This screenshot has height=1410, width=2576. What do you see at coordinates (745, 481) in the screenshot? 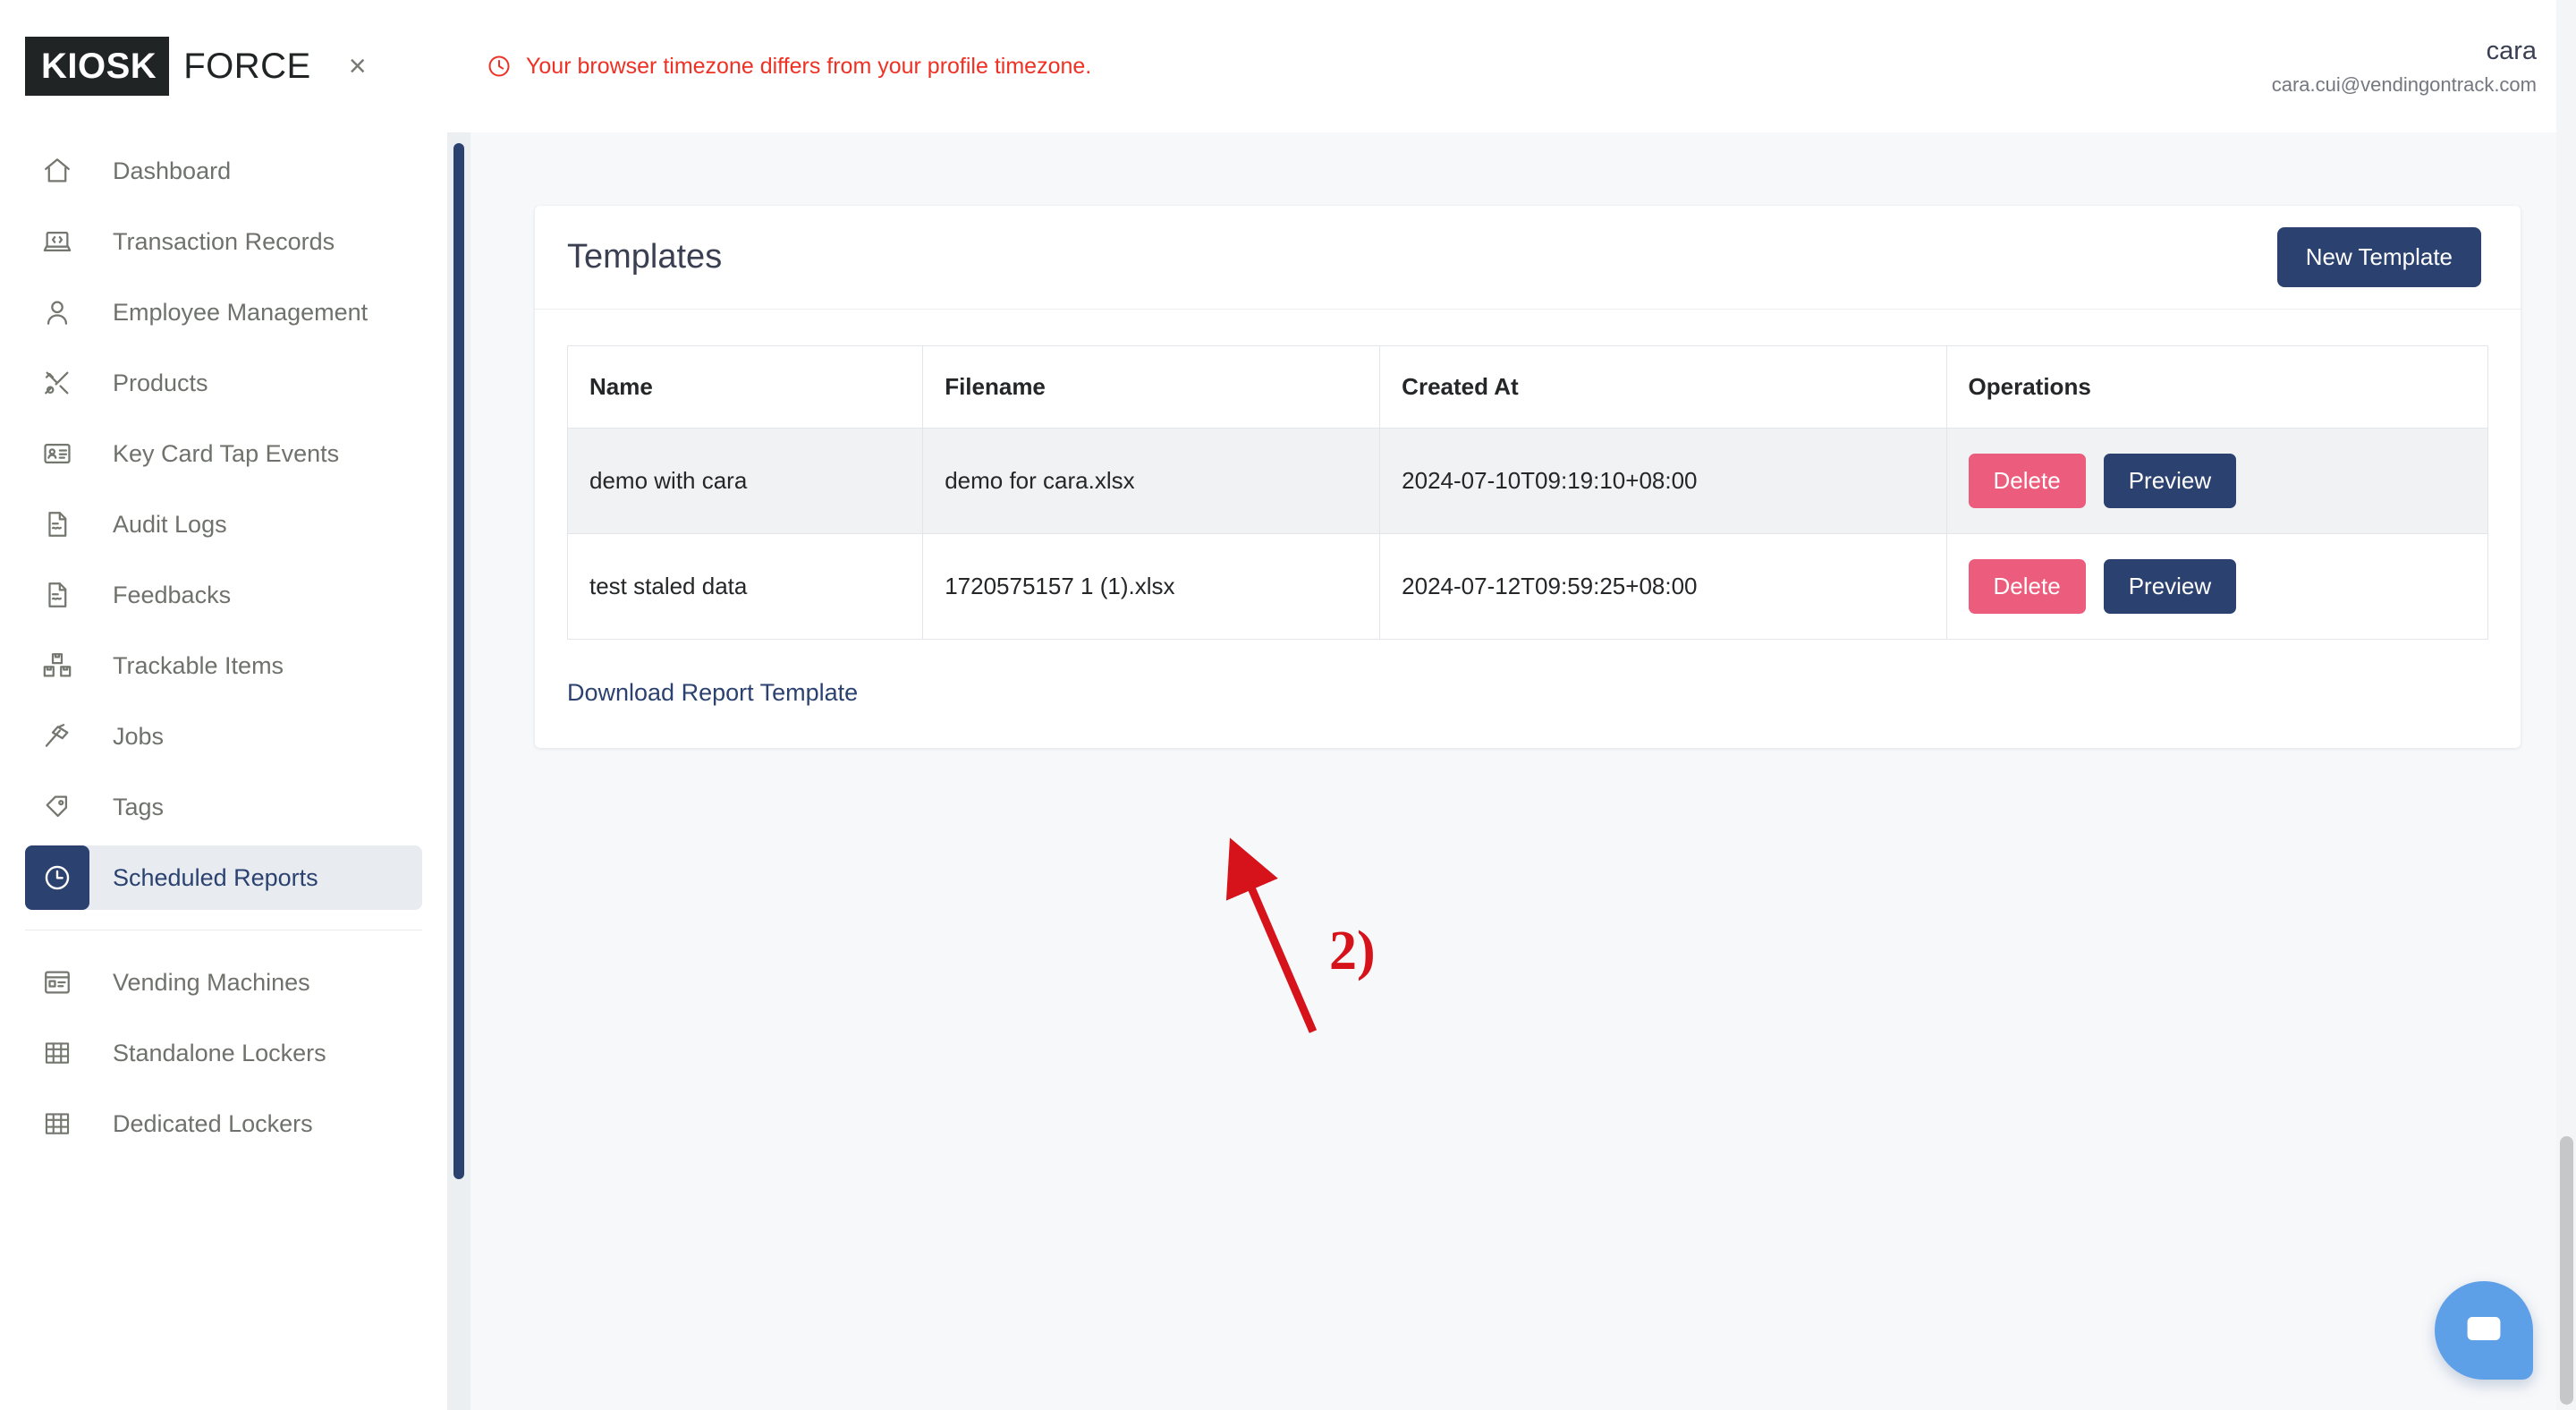
I see `cell-name: demo with cara` at bounding box center [745, 481].